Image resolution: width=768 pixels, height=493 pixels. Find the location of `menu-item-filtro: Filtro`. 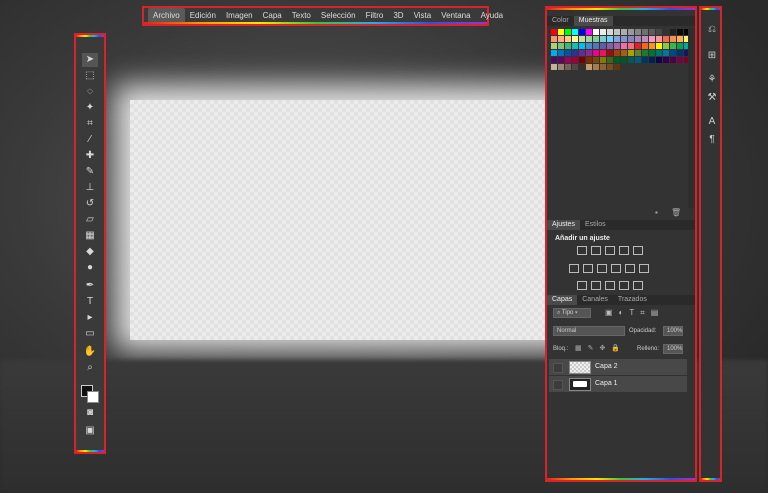

menu-item-filtro: Filtro is located at coordinates (375, 15).